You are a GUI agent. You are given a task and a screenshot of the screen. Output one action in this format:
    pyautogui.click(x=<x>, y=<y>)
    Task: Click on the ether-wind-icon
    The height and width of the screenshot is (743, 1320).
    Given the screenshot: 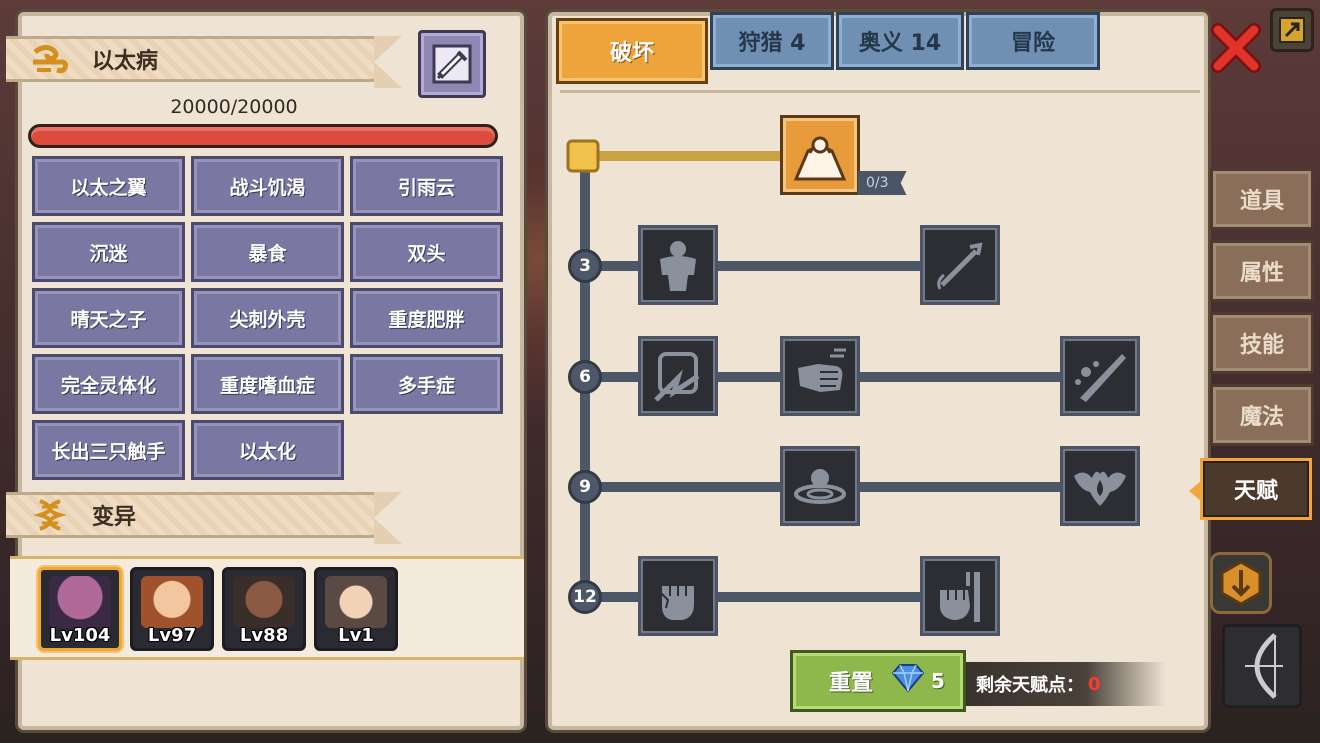 What is the action you would take?
    pyautogui.click(x=50, y=59)
    